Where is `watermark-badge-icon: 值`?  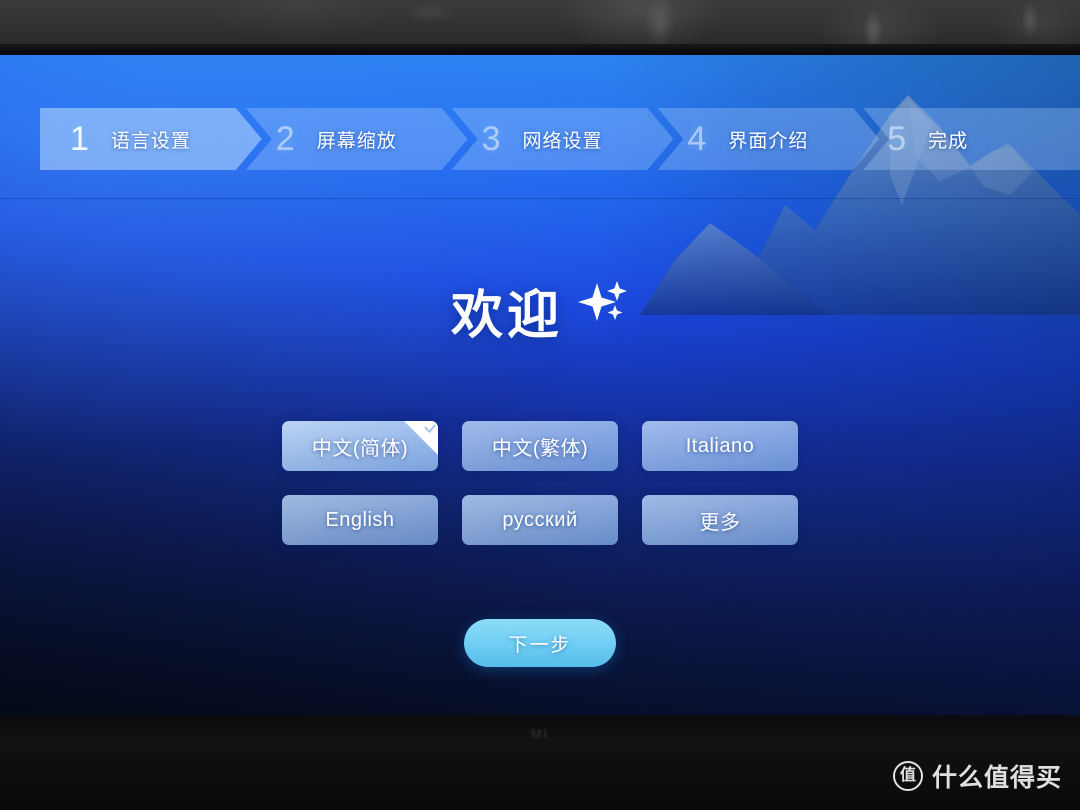 watermark-badge-icon: 值 is located at coordinates (907, 776).